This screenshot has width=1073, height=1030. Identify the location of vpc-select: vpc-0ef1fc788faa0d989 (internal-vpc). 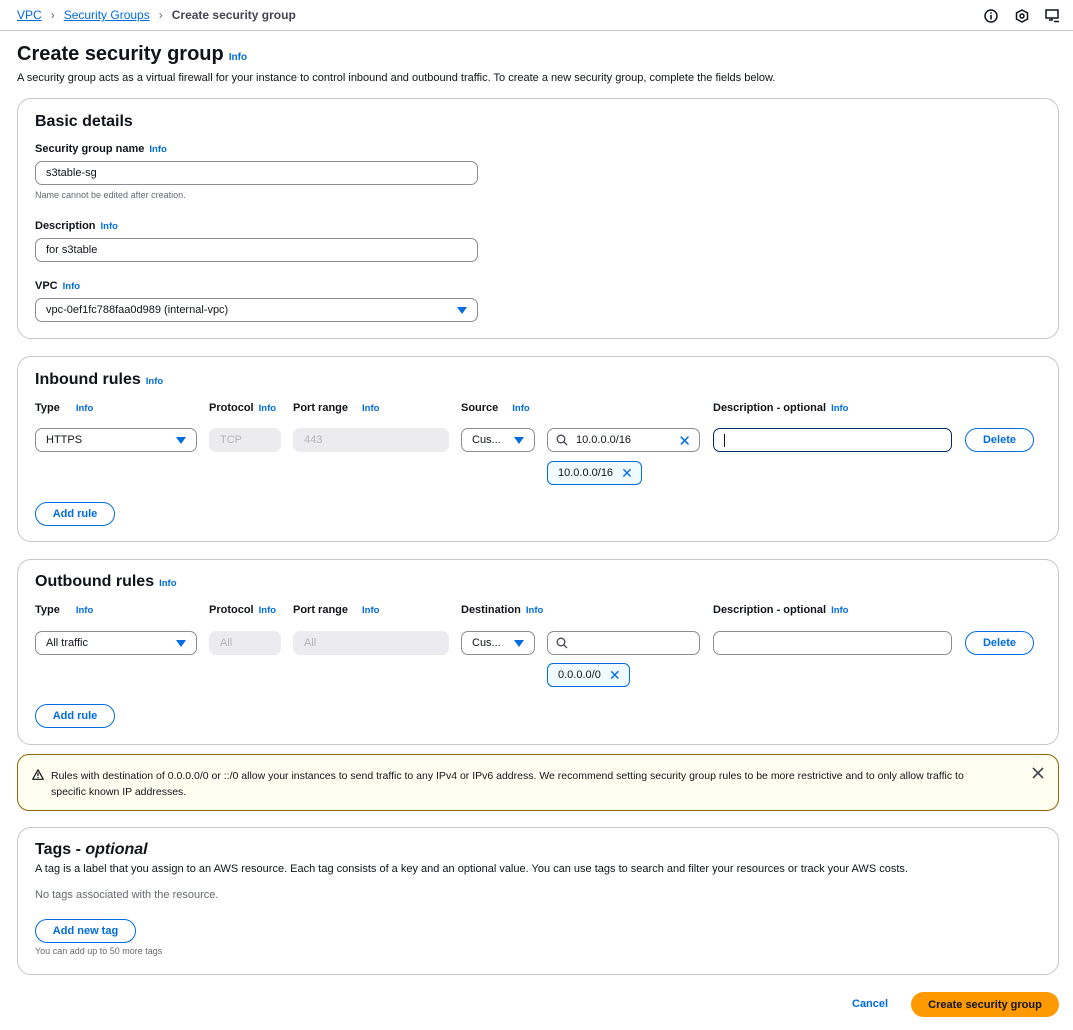
(256, 310).